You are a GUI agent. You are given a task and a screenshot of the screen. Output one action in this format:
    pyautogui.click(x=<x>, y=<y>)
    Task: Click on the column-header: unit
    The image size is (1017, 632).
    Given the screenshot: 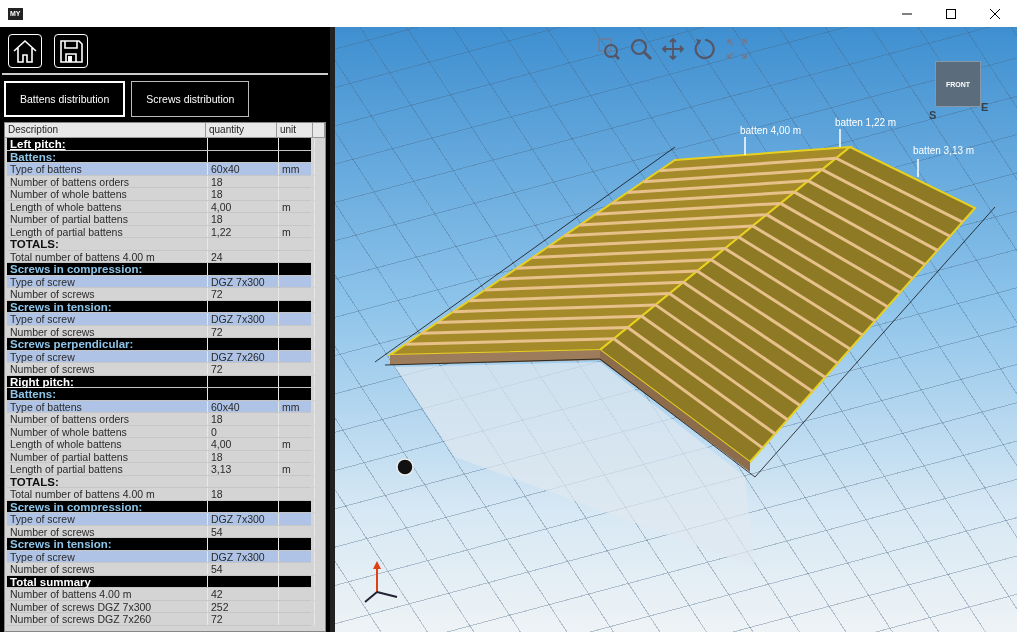 What is the action you would take?
    pyautogui.click(x=295, y=130)
    